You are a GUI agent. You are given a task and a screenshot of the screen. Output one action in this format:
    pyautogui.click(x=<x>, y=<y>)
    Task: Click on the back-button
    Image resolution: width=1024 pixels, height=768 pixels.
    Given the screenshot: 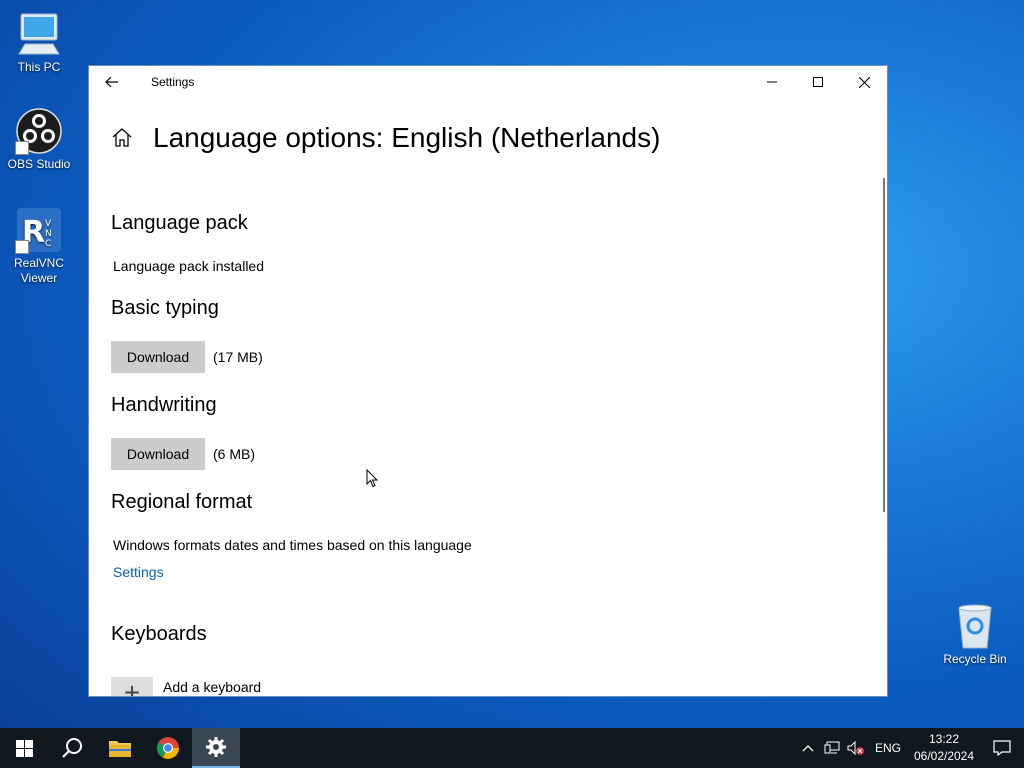 What is the action you would take?
    pyautogui.click(x=112, y=82)
    